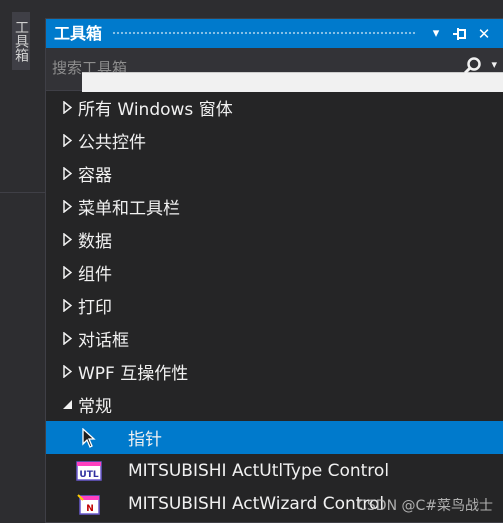 This screenshot has width=503, height=523. Describe the element at coordinates (274, 338) in the screenshot. I see `category-dialogs: 对话框` at that location.